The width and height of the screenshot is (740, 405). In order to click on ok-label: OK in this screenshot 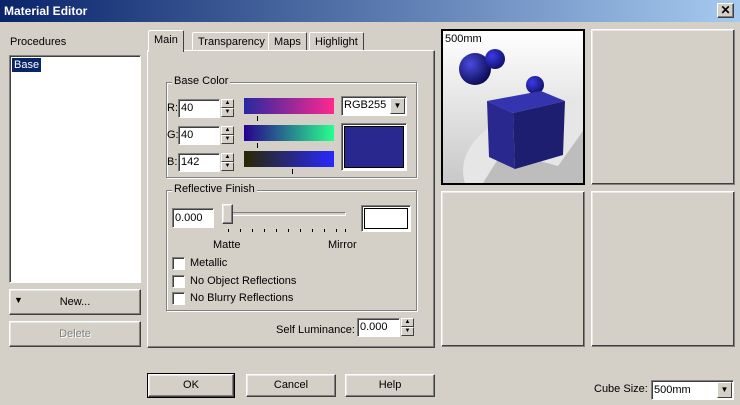, I will do `click(191, 385)`.